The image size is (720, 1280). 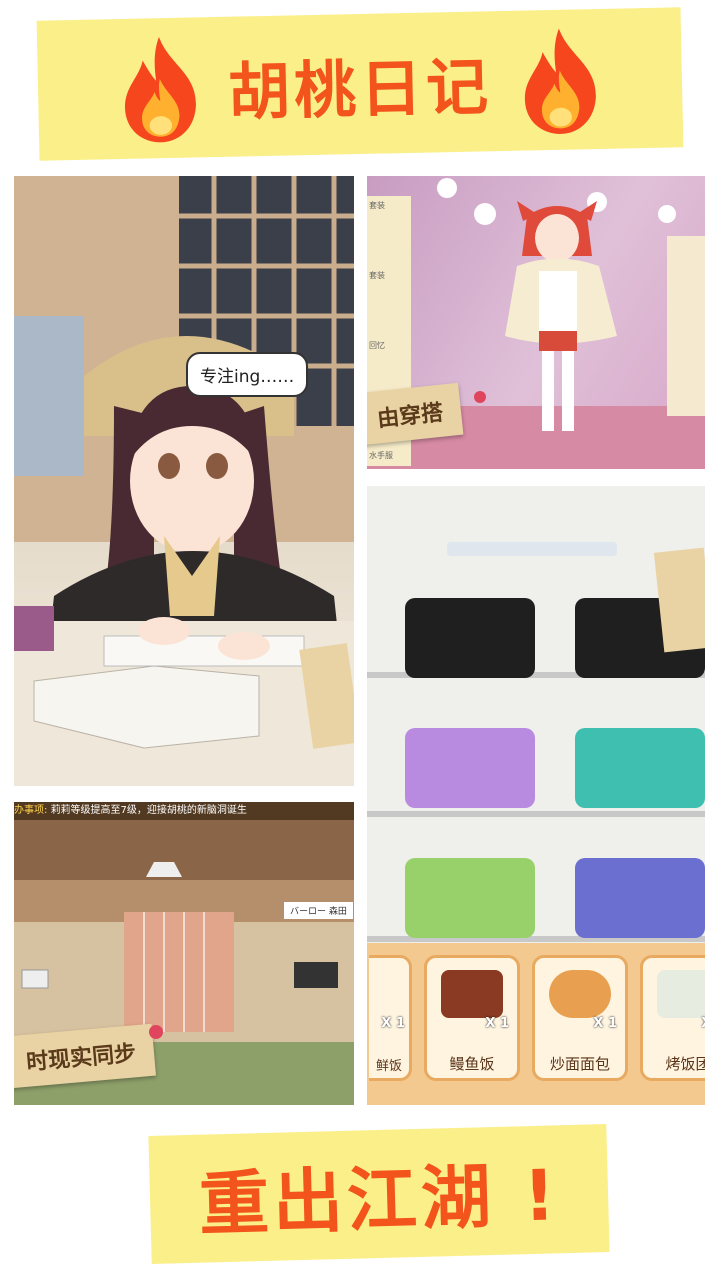 What do you see at coordinates (379, 1199) in the screenshot?
I see `slogan-text: 重出江湖 !` at bounding box center [379, 1199].